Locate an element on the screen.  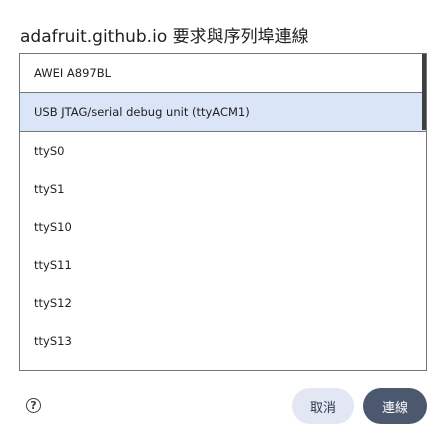
connect-button: 連線 is located at coordinates (395, 406).